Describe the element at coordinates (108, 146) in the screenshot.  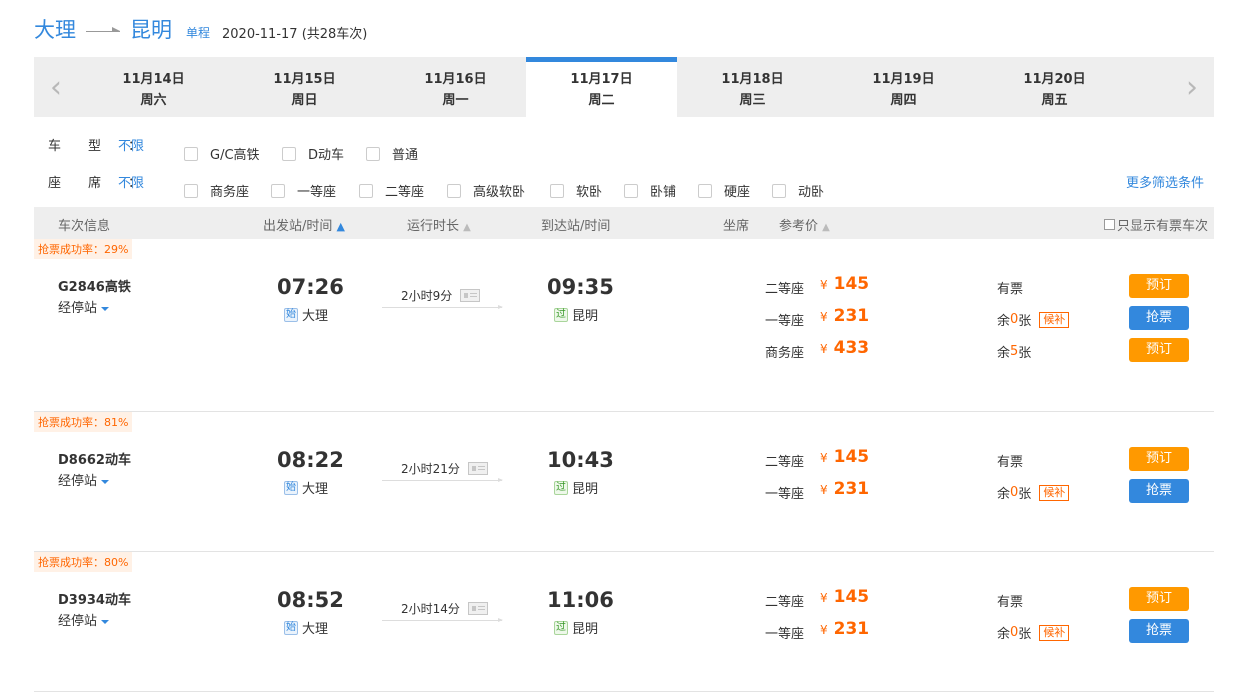
I see `train-type-label: 车型：` at that location.